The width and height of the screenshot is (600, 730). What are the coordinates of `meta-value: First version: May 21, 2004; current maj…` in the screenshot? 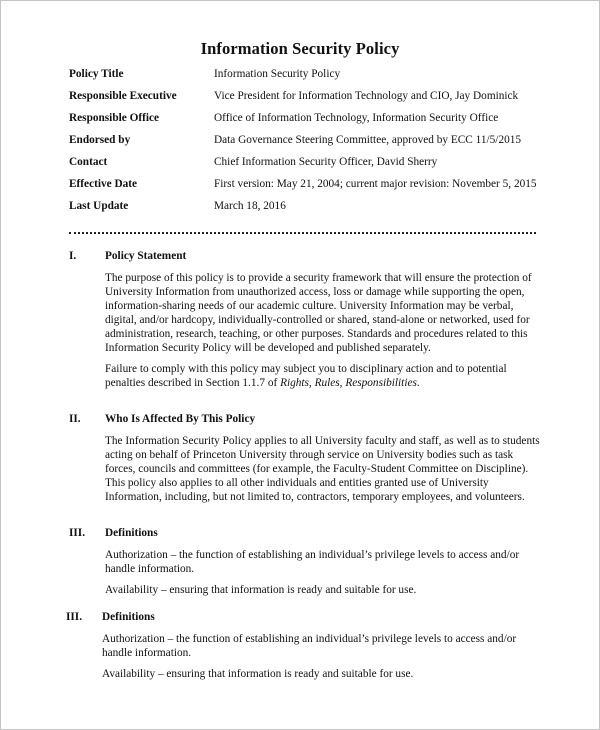 It's located at (375, 184).